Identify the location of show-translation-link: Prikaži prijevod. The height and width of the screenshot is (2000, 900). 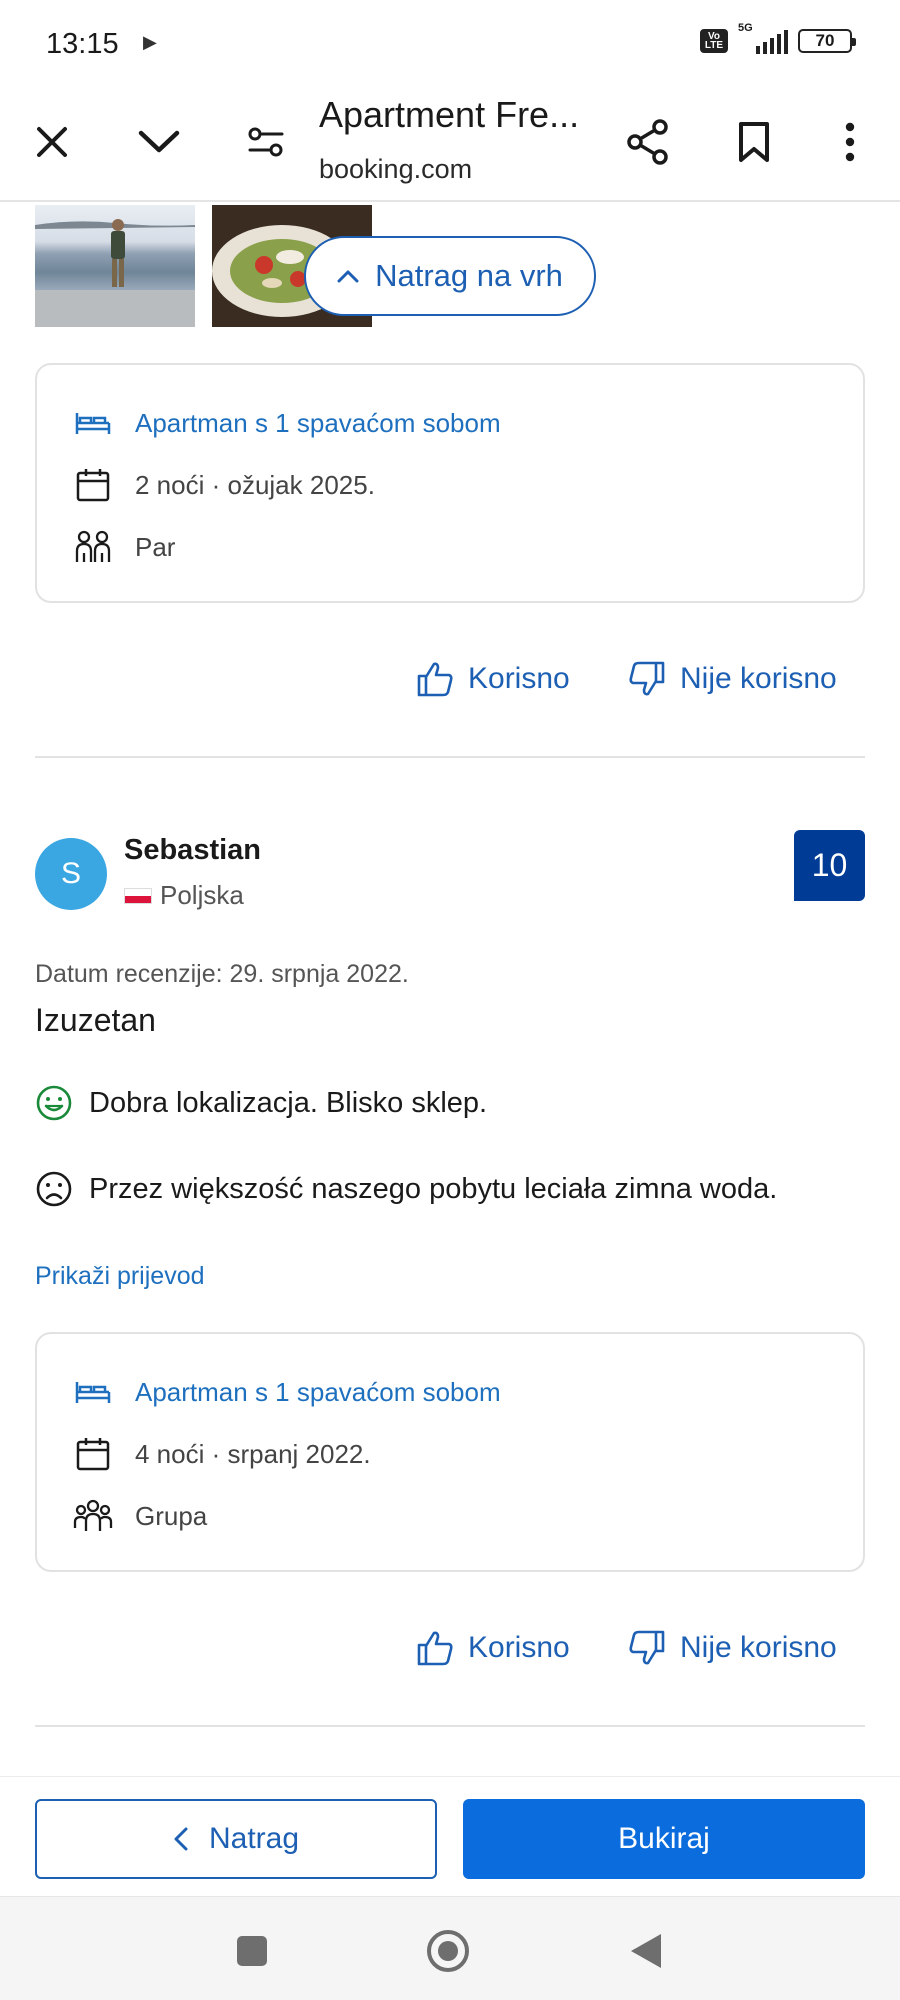
(120, 1276).